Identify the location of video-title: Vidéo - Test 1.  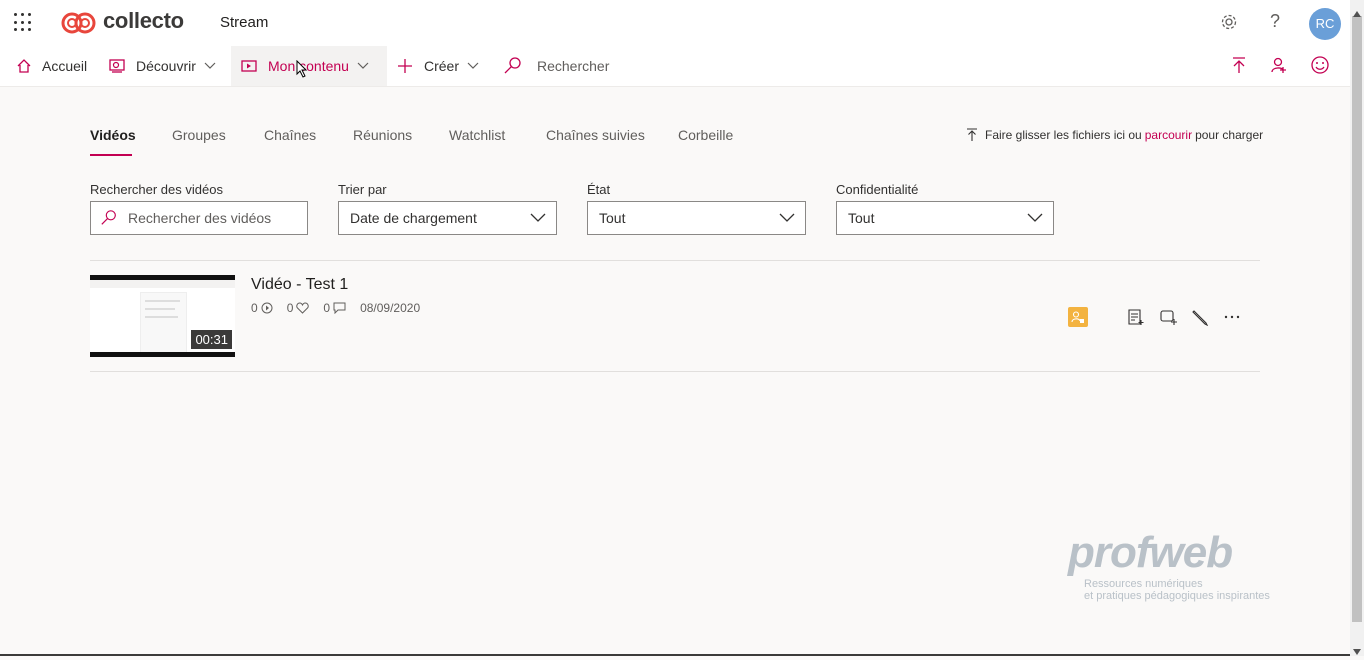
(299, 285).